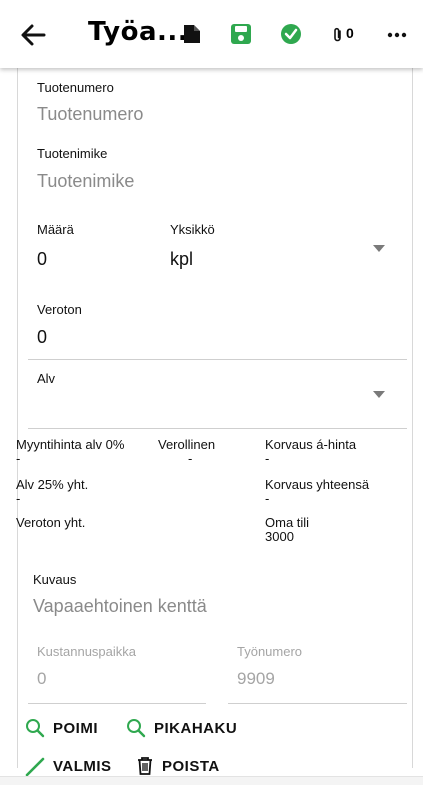 Image resolution: width=423 pixels, height=785 pixels. What do you see at coordinates (279, 536) in the screenshot?
I see `oma-tili-value: 3000` at bounding box center [279, 536].